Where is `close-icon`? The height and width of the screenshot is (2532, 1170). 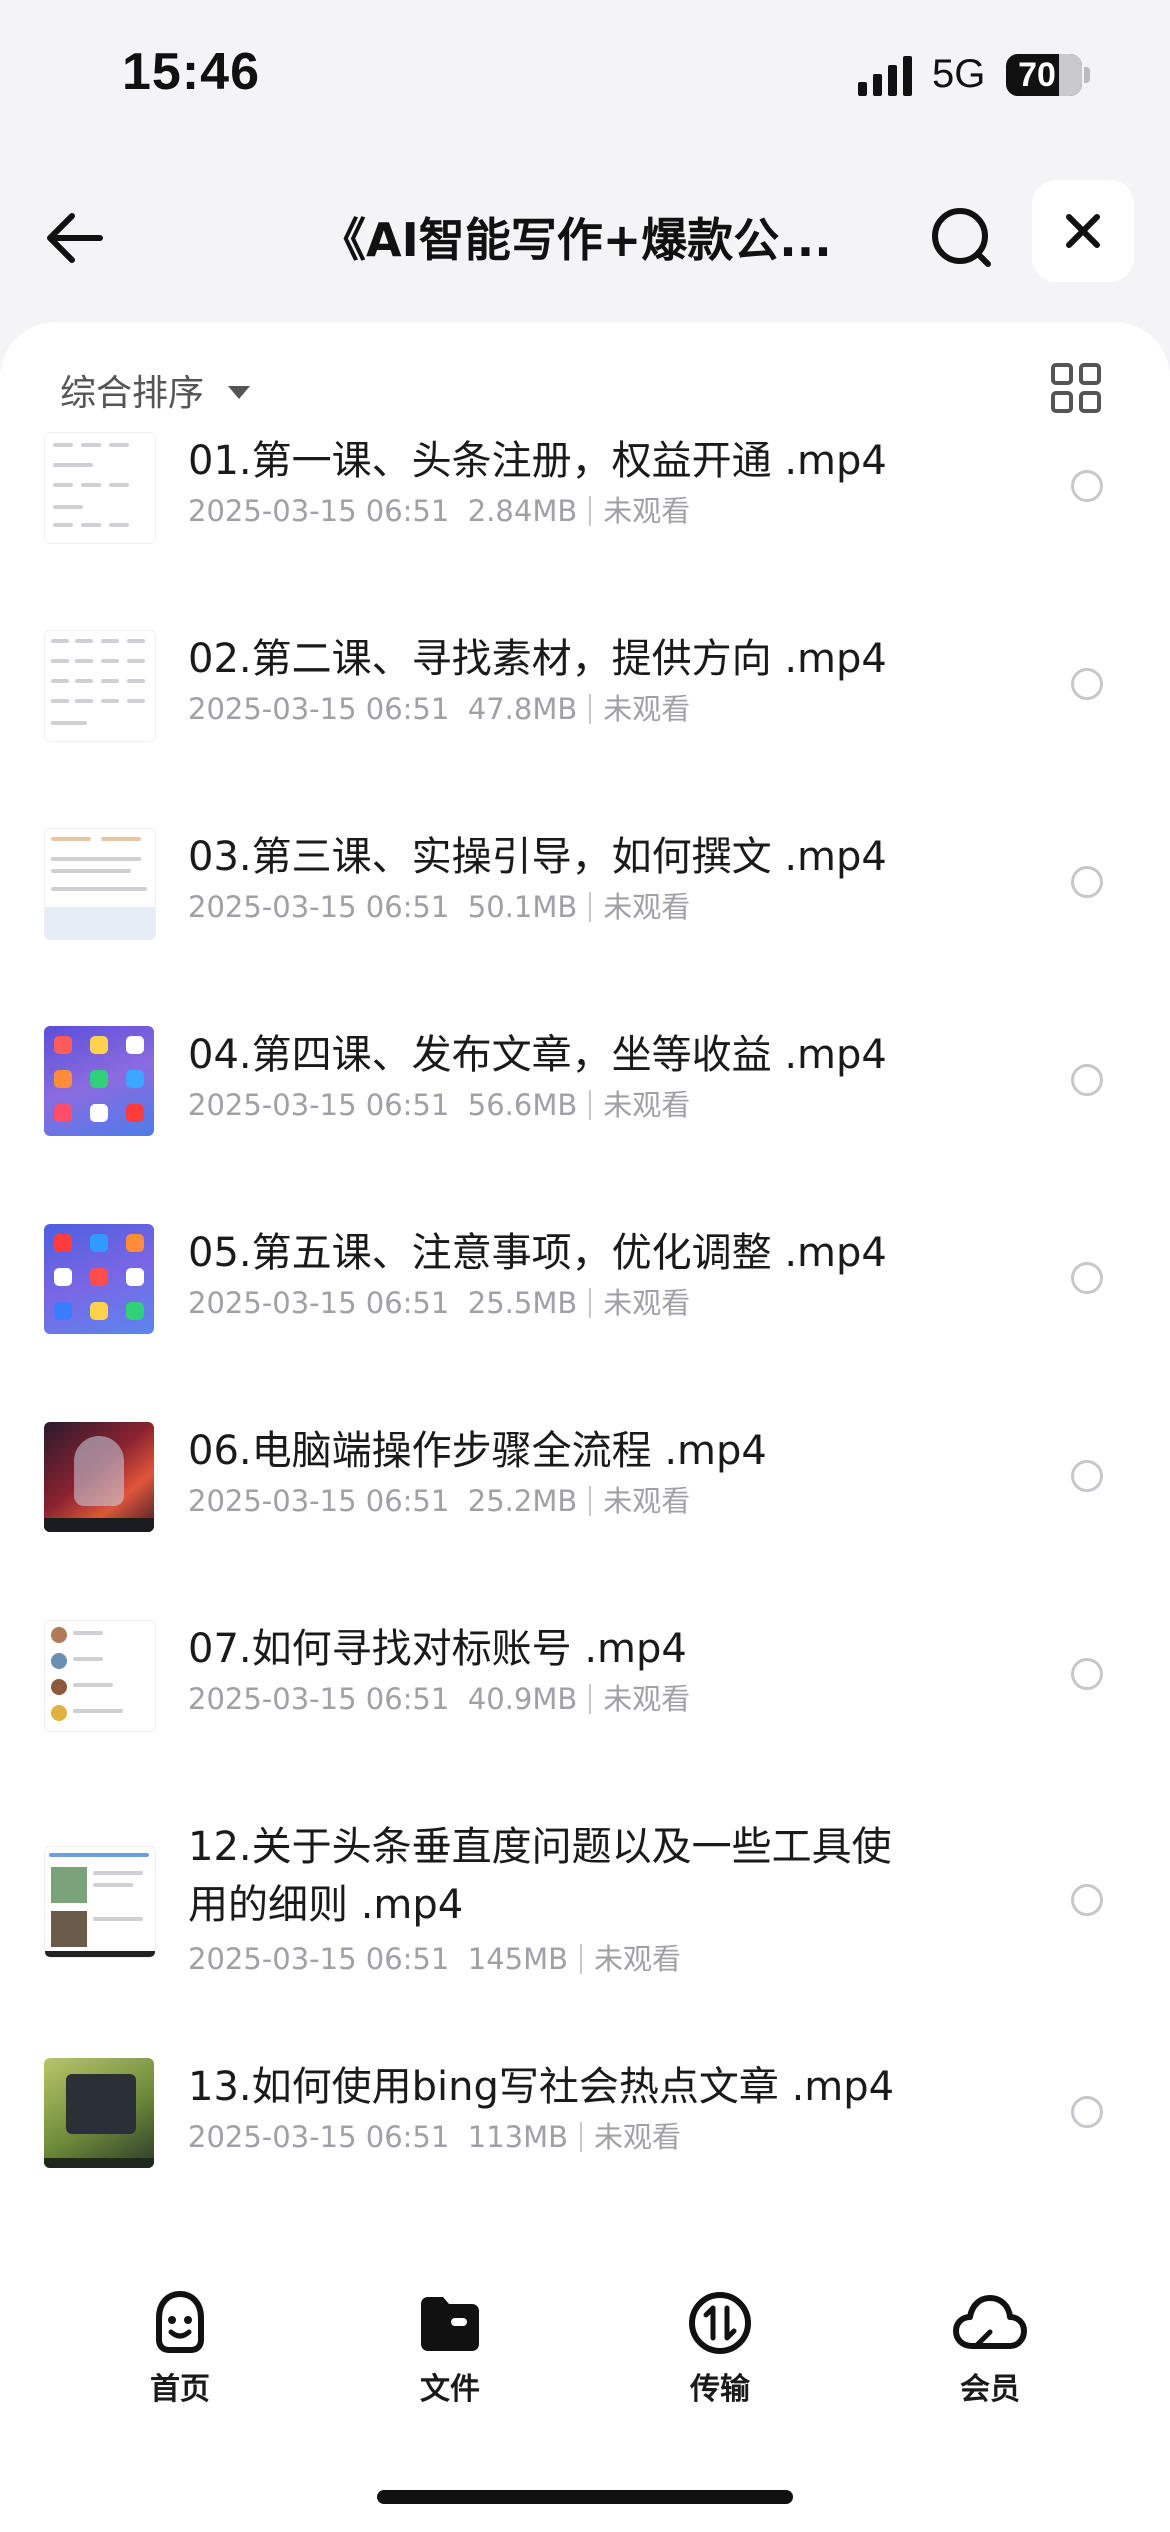
close-icon is located at coordinates (1083, 231).